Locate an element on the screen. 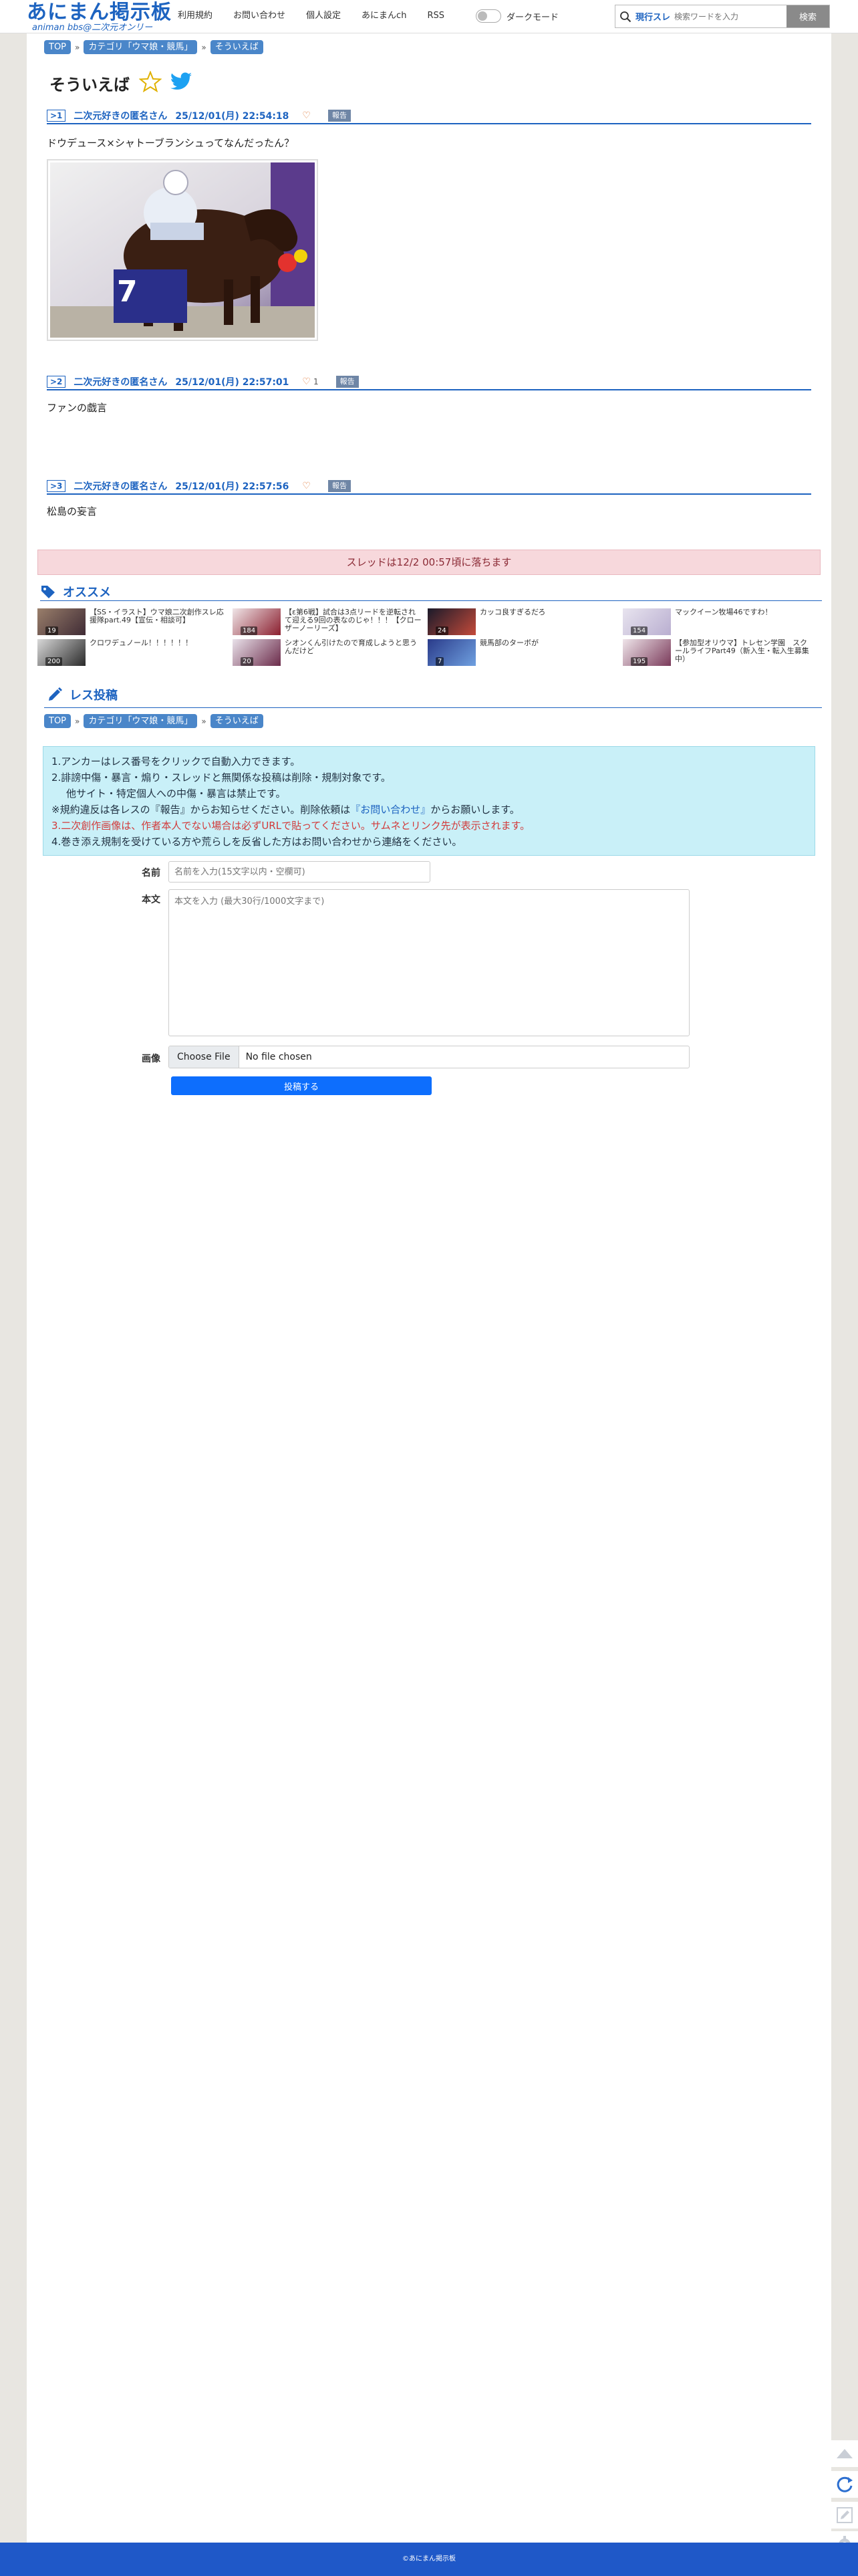 This screenshot has height=2576, width=858. post-header: >3 二次元好きの匿名さん 25/12/01(月) 22:57:56 ♡ 報告 is located at coordinates (429, 487).